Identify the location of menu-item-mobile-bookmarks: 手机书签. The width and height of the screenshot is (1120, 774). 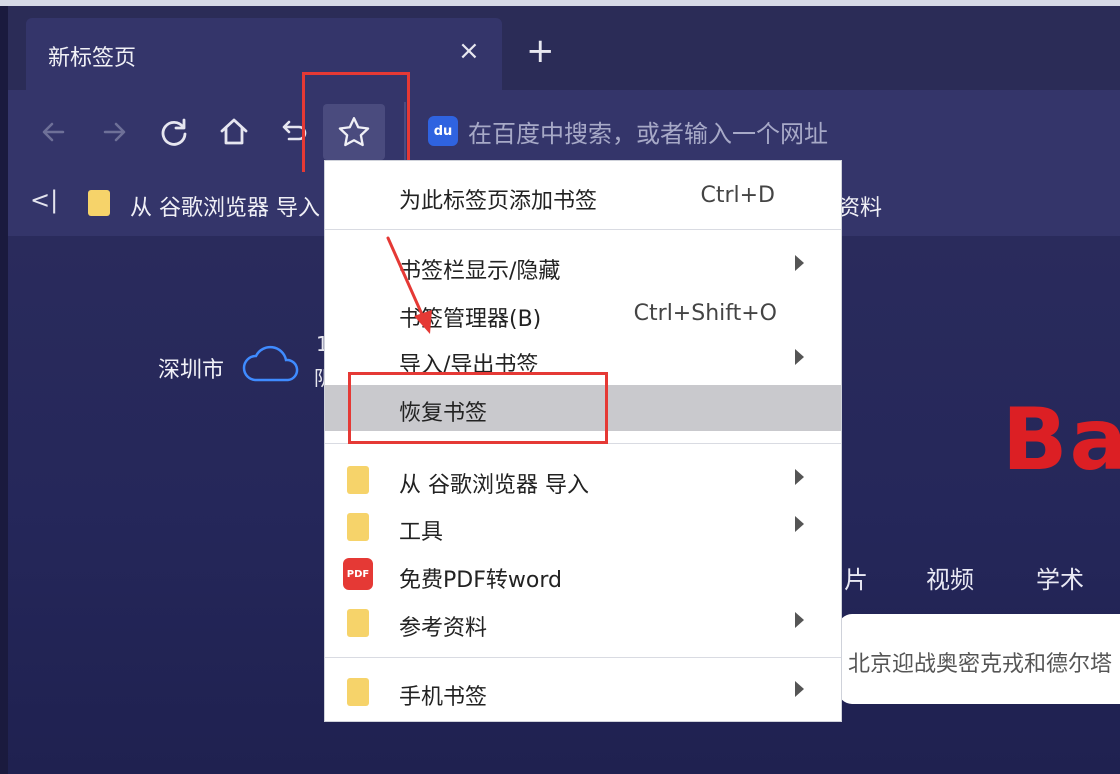
(583, 692).